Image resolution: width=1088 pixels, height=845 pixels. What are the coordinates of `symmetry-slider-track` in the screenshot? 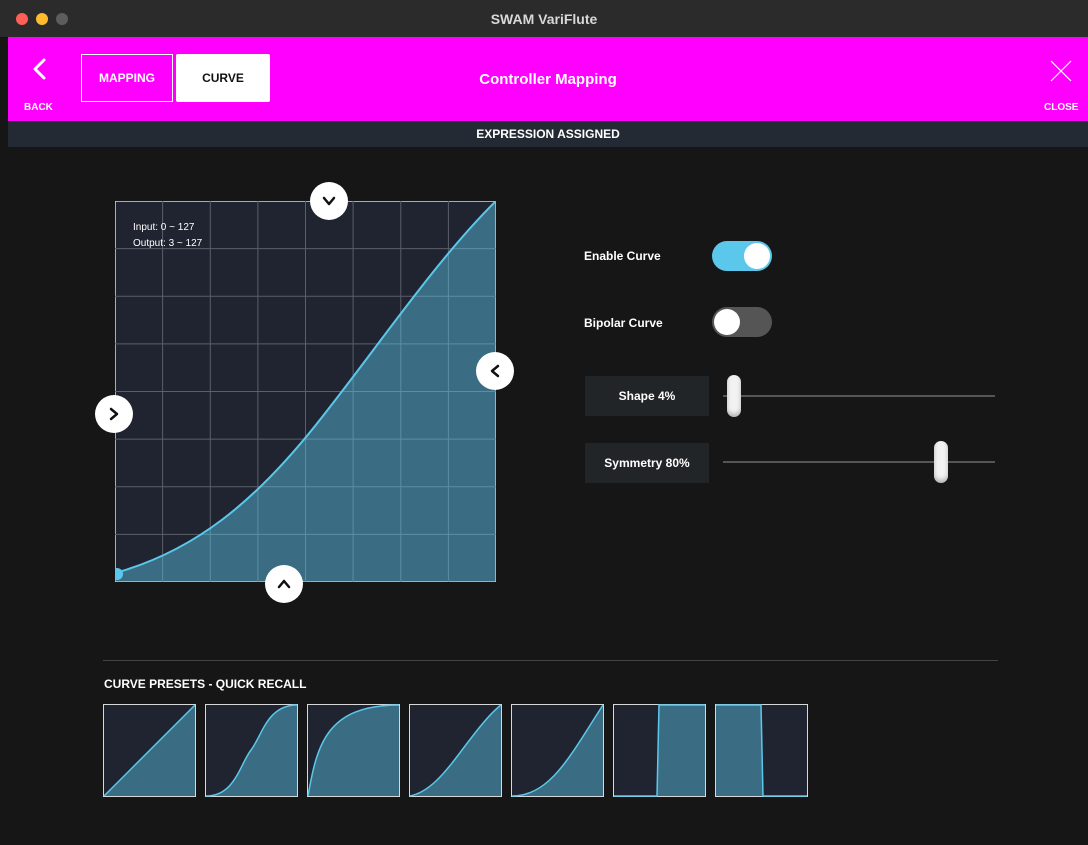 It's located at (859, 462).